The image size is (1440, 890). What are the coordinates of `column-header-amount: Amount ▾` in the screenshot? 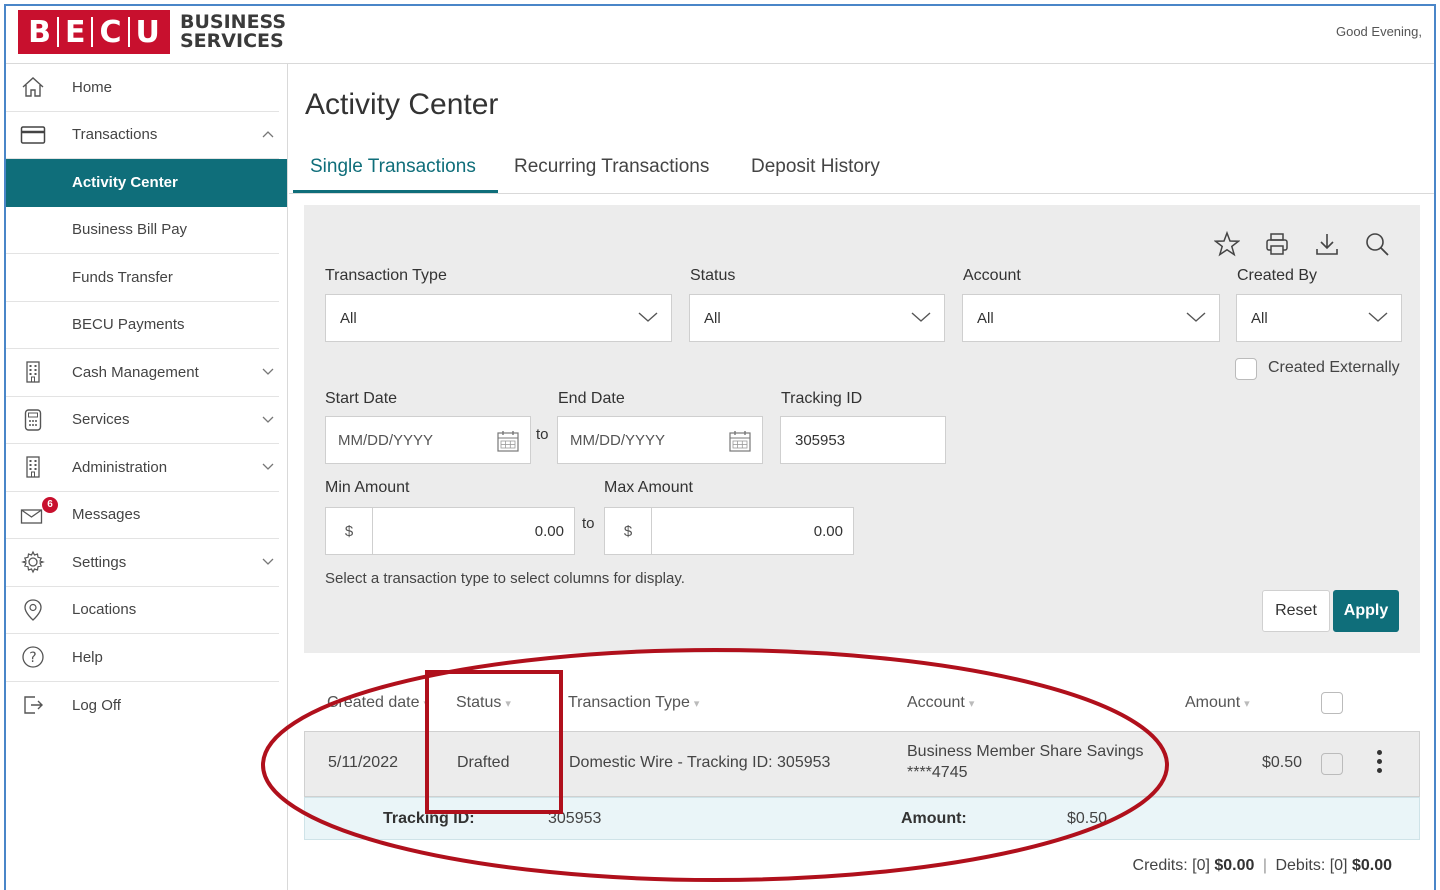 It's located at (1217, 703).